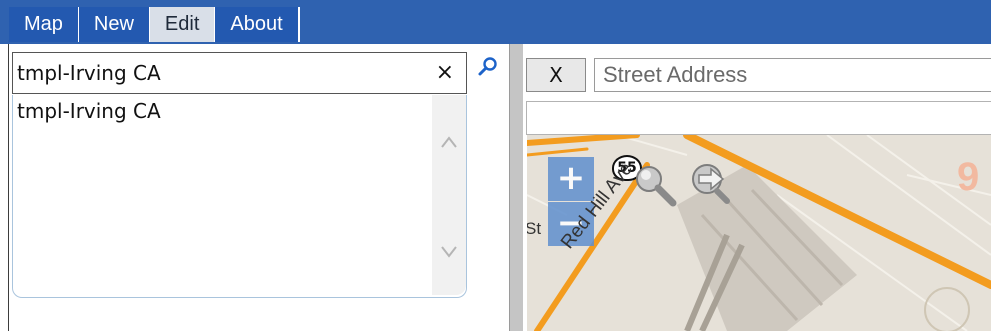 This screenshot has width=991, height=331. I want to click on top-nav-bar: Map New Edit About, so click(495, 22).